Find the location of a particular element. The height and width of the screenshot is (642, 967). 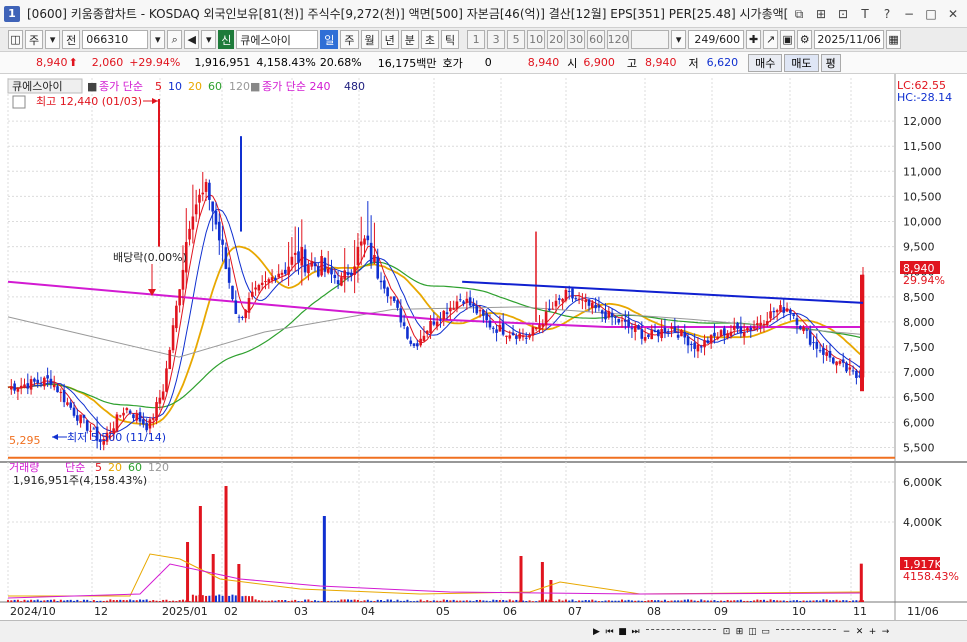

speaker-icon: ◀ is located at coordinates (192, 39).